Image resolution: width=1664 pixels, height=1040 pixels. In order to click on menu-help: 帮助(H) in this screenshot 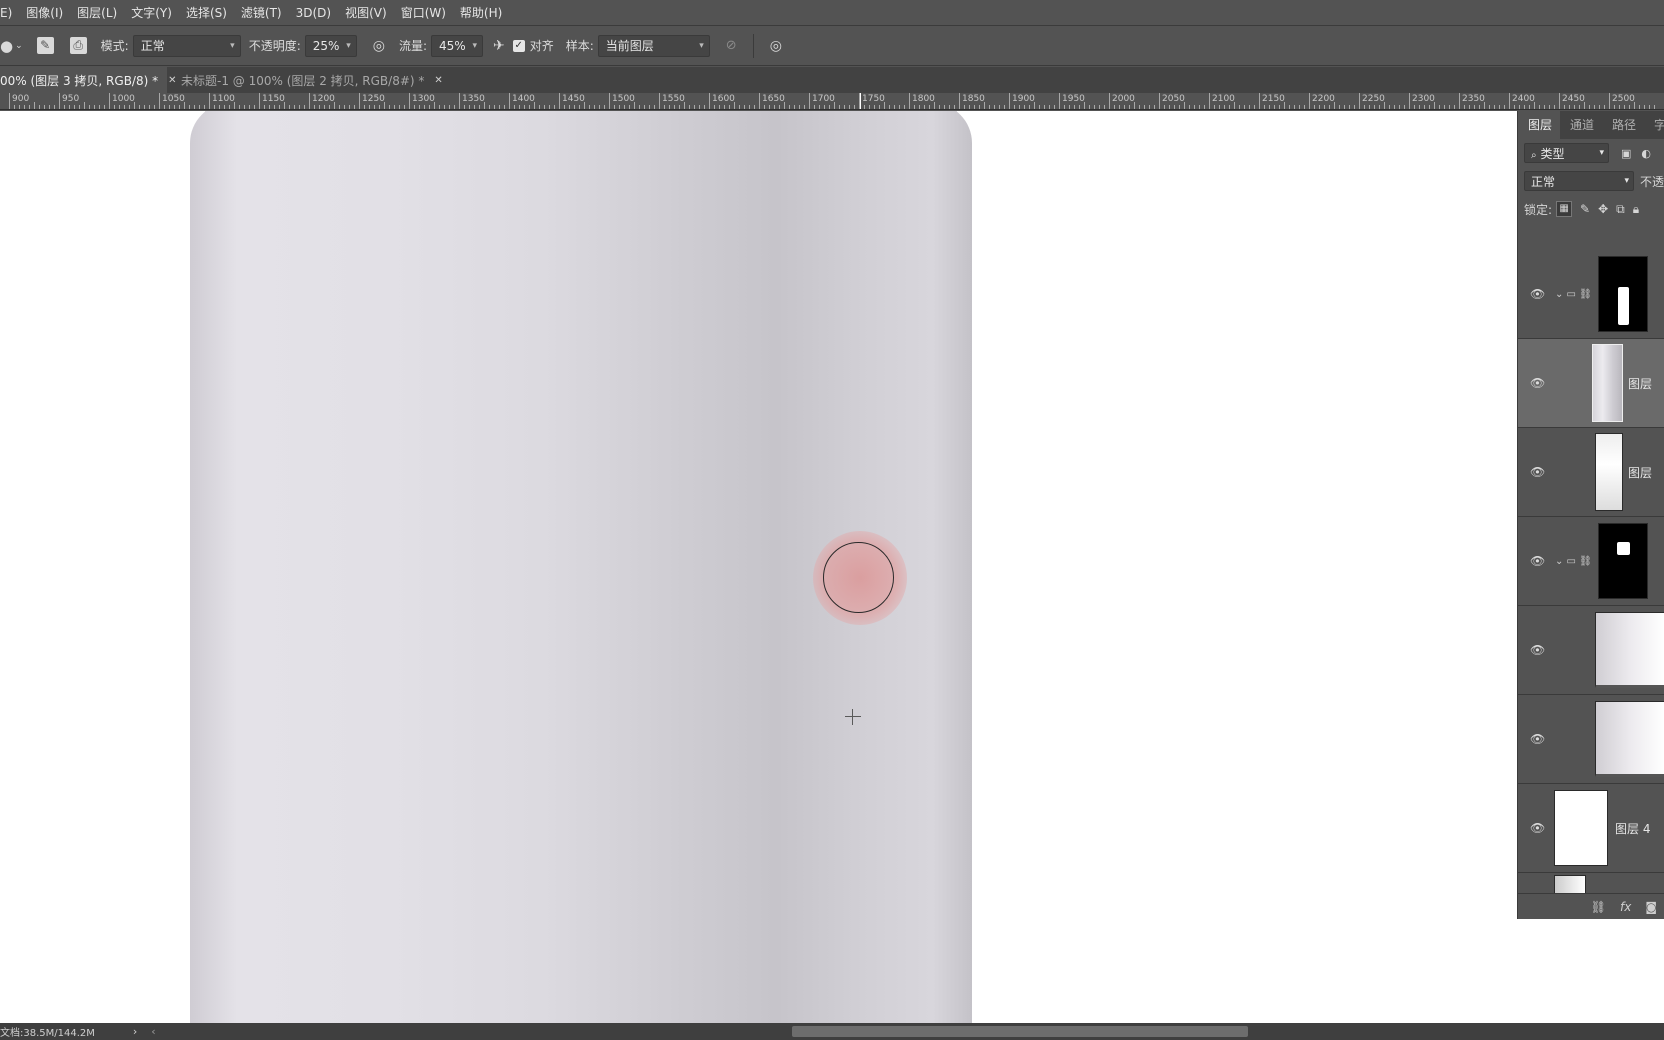, I will do `click(481, 12)`.